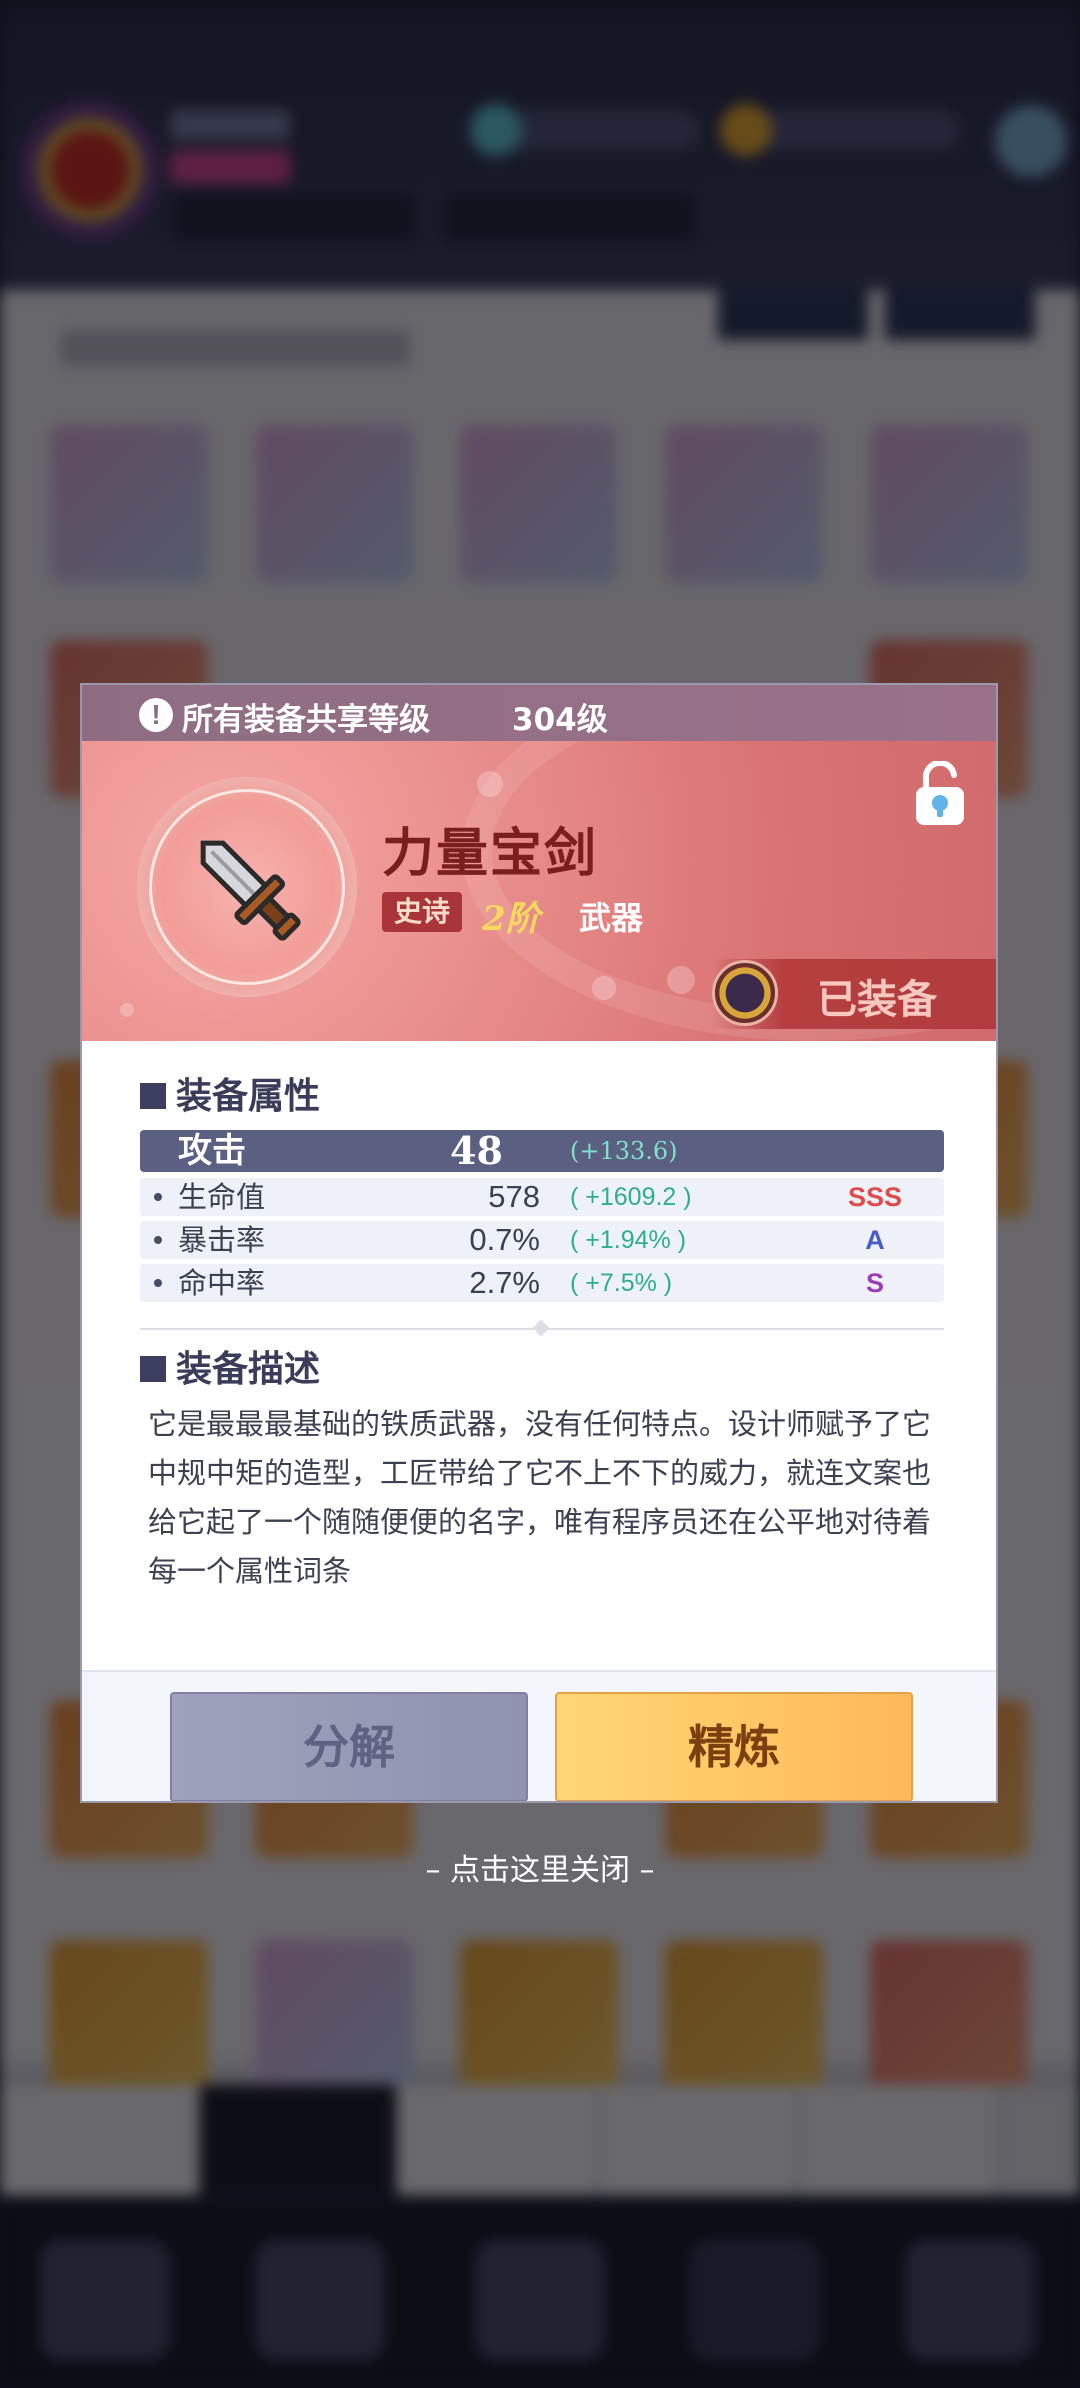 Image resolution: width=1080 pixels, height=2388 pixels. Describe the element at coordinates (511, 919) in the screenshot. I see `item-tier: 2阶` at that location.